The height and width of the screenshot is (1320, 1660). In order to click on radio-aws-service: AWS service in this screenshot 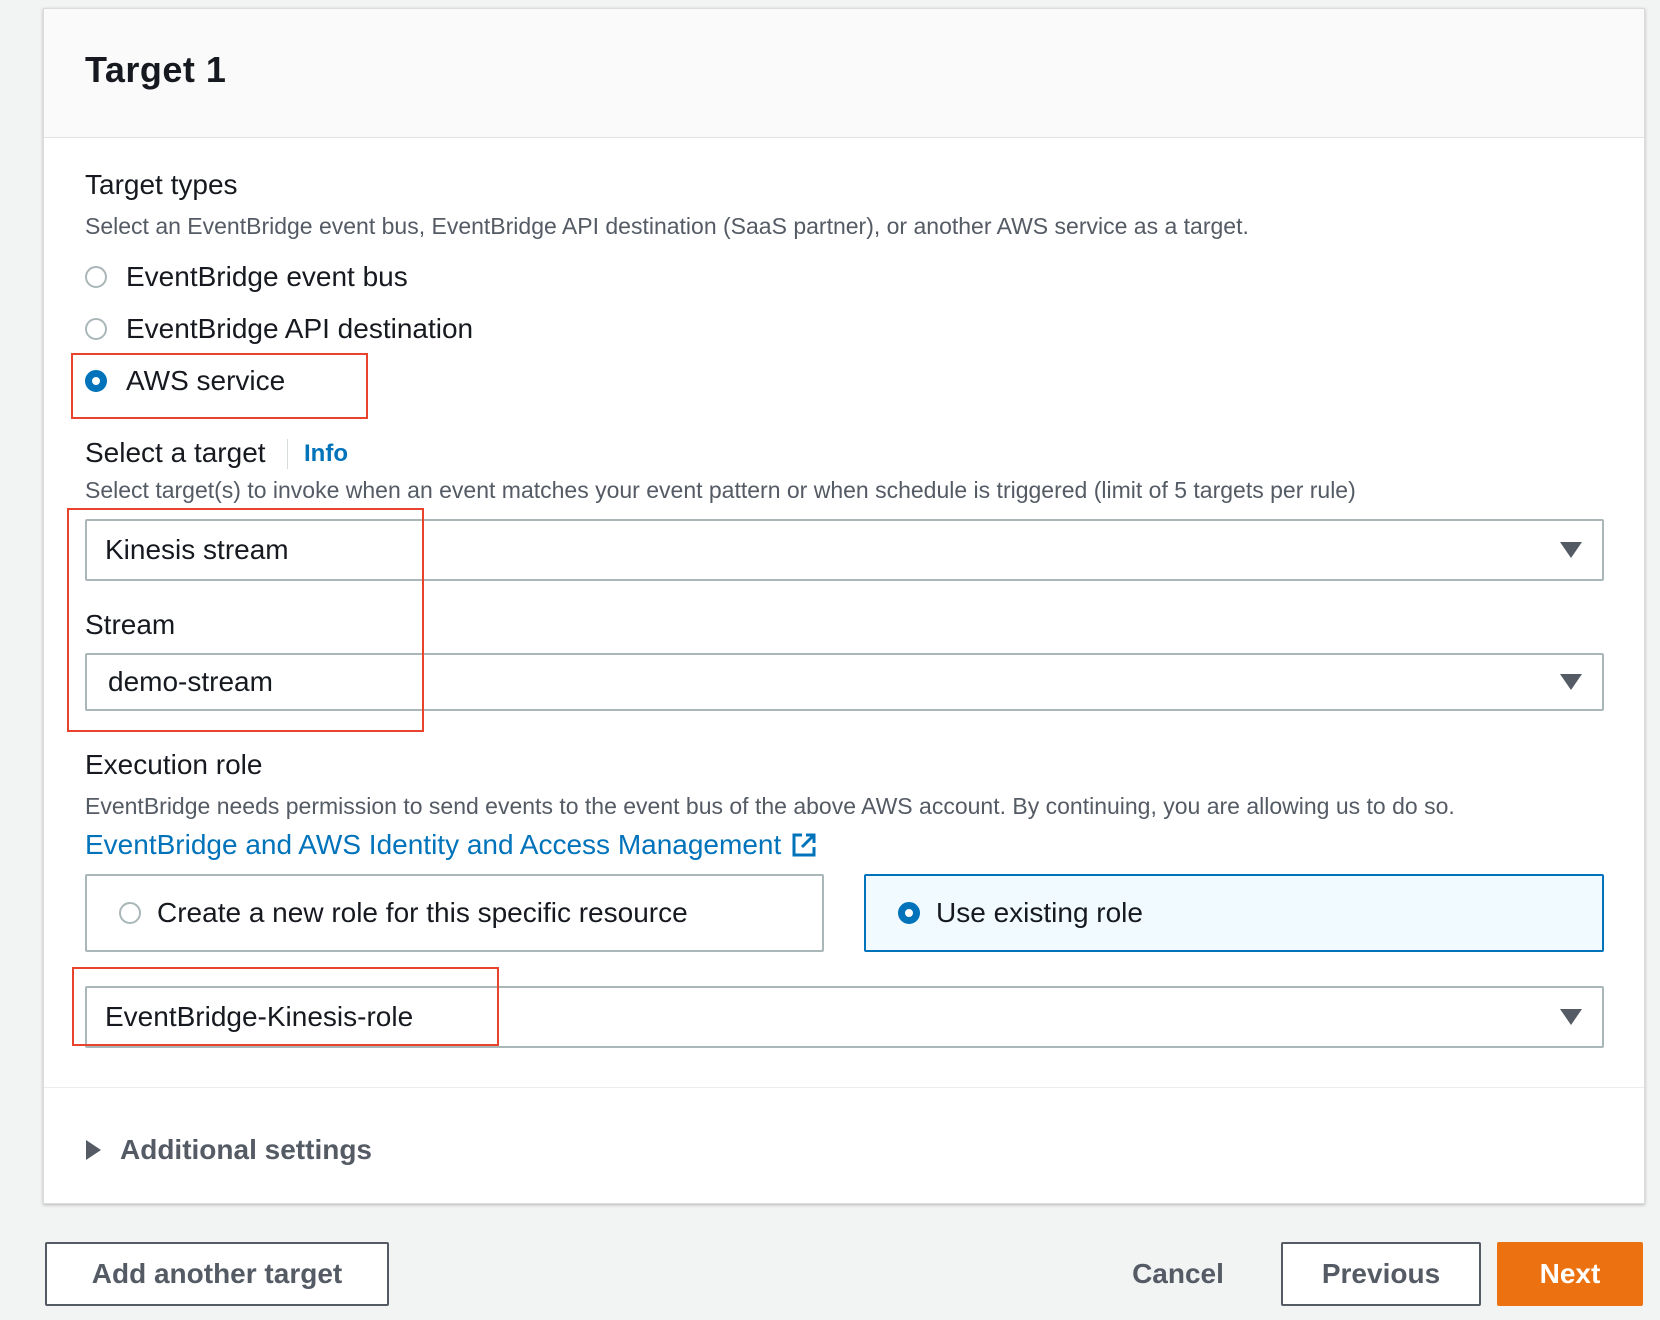, I will do `click(185, 381)`.